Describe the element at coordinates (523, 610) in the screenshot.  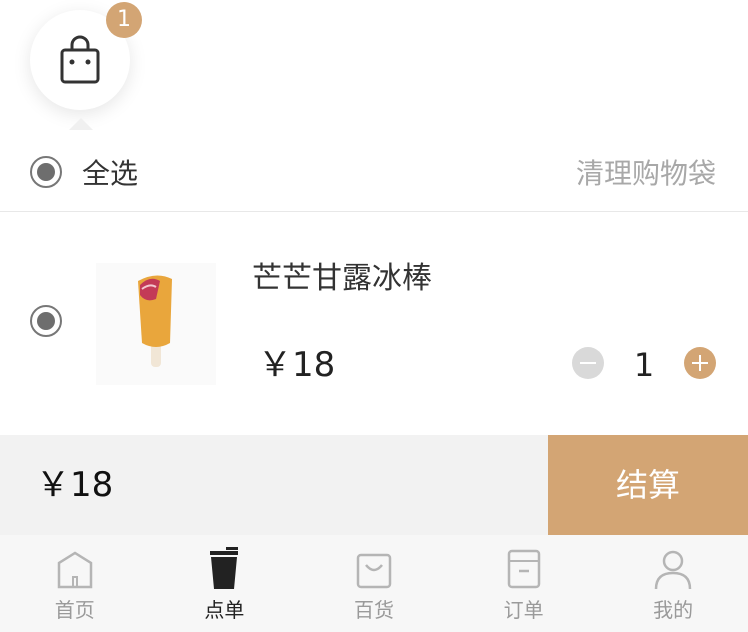
I see `tab-orders-label: 订单` at that location.